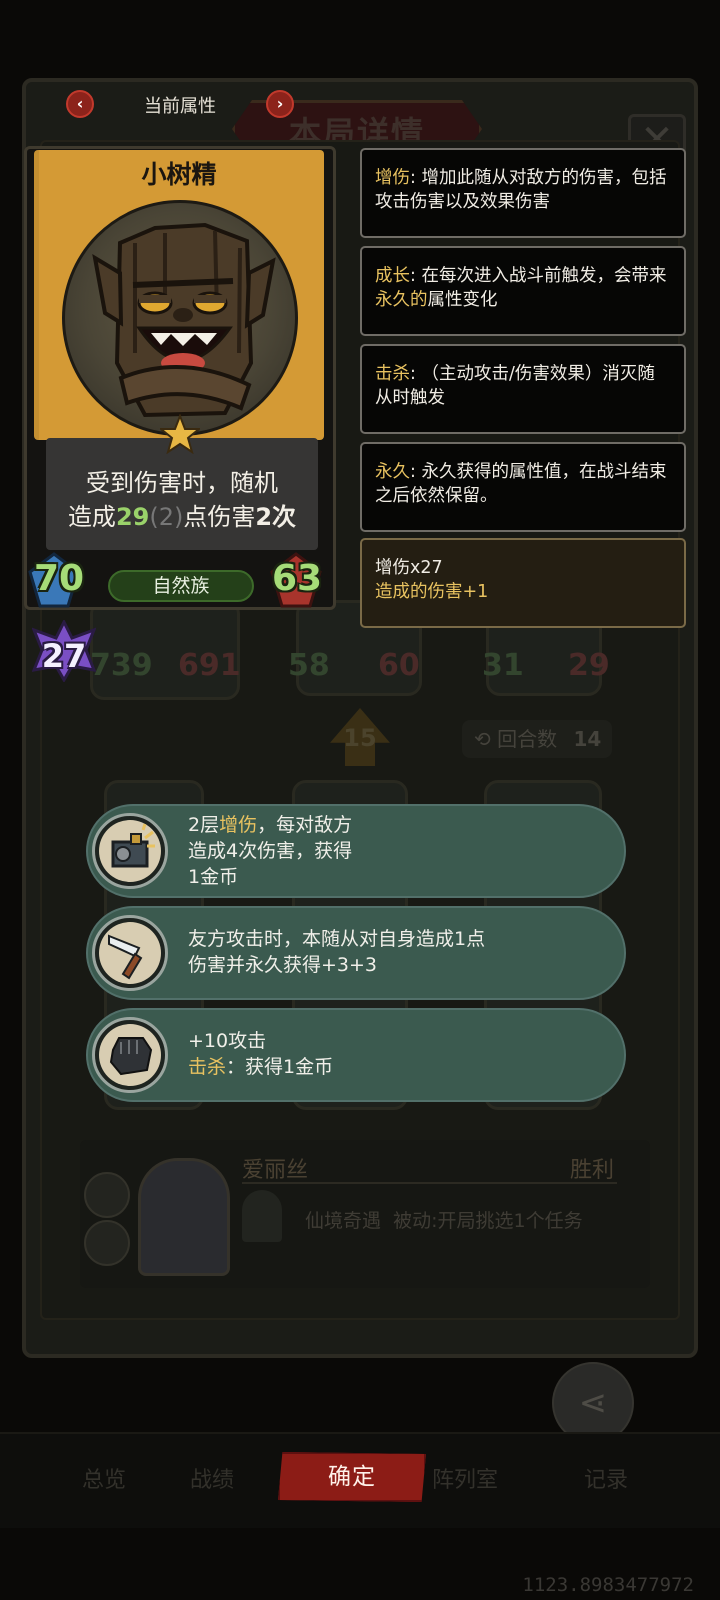 This screenshot has height=1600, width=720. What do you see at coordinates (587, 739) in the screenshot?
I see `rounds-value: 14` at bounding box center [587, 739].